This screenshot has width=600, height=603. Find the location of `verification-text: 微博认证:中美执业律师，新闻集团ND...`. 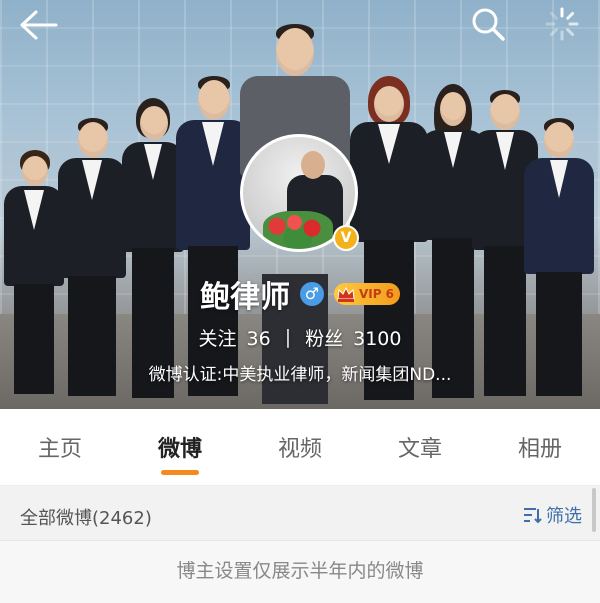

verification-text: 微博认证:中美执业律师，新闻集团ND... is located at coordinates (300, 375).